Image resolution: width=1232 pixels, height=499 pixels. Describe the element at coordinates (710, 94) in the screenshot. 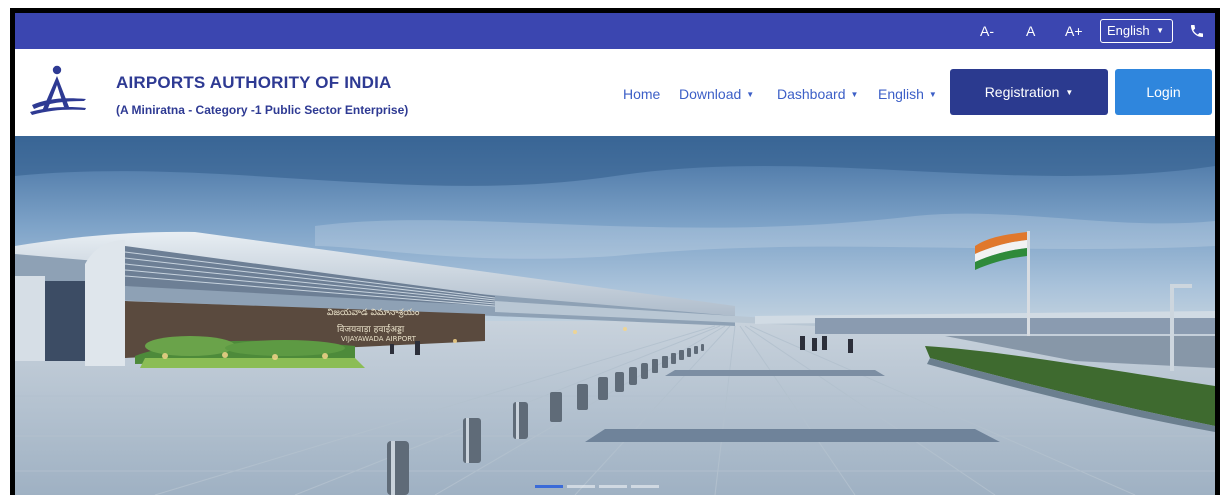

I see `nav-download-label: Download` at that location.